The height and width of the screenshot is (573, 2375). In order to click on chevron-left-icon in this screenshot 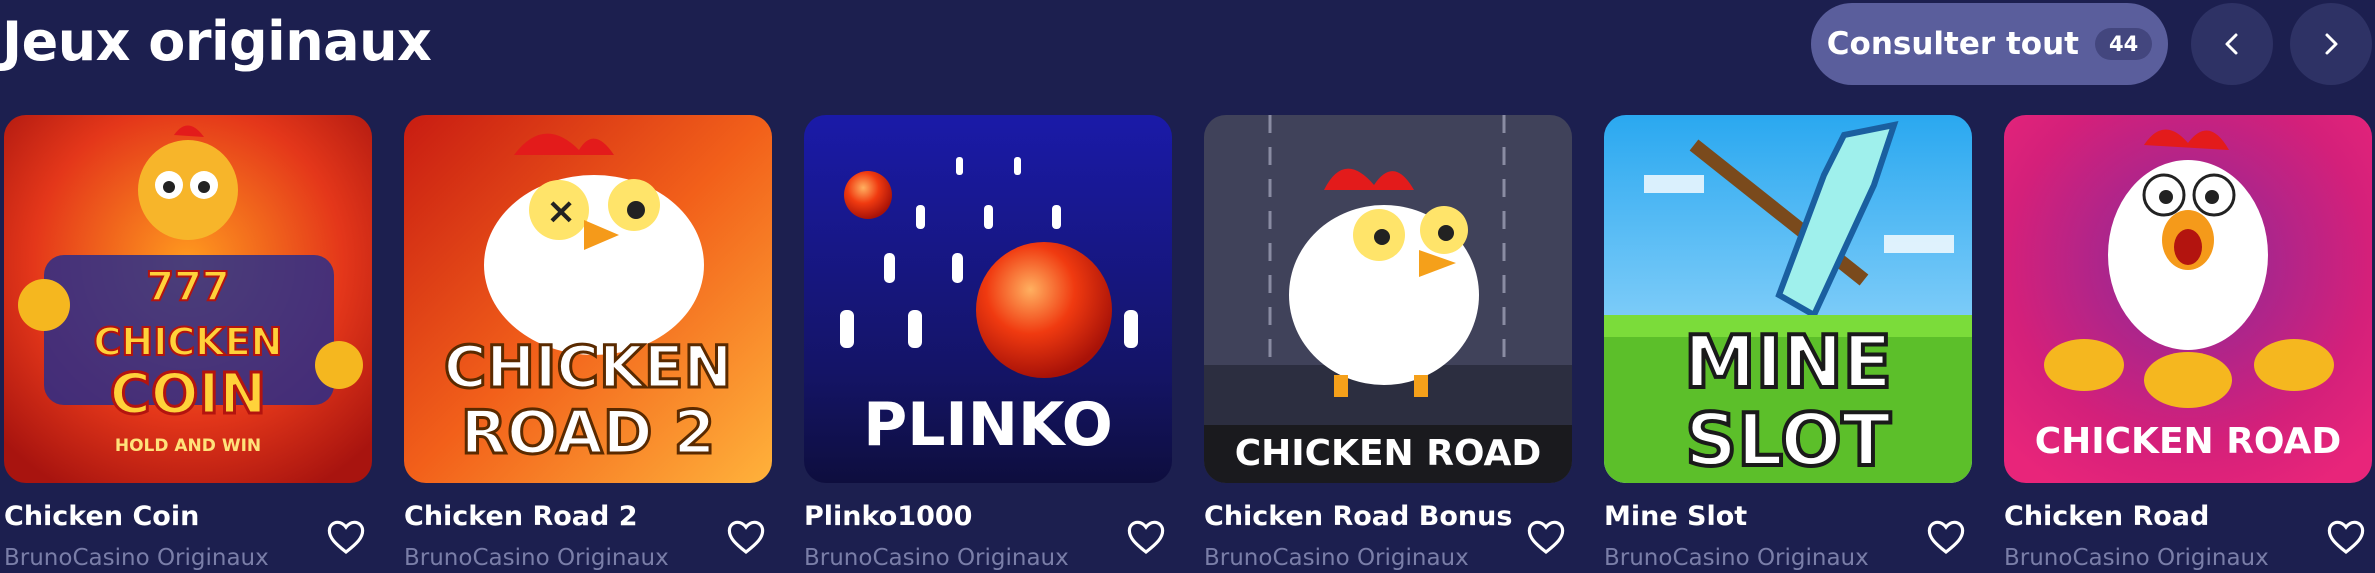, I will do `click(2231, 44)`.